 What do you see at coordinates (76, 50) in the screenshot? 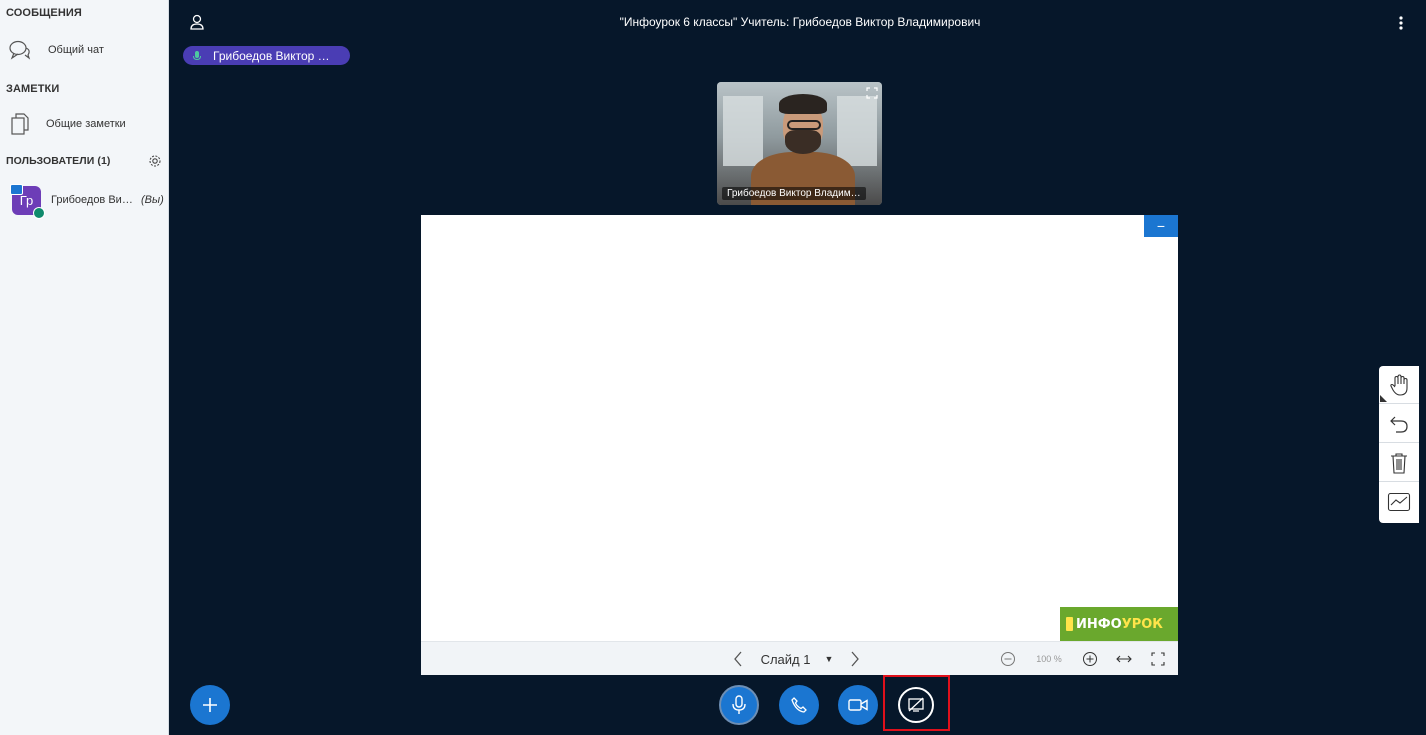
I see `sidebar-item-label: Общий чат` at bounding box center [76, 50].